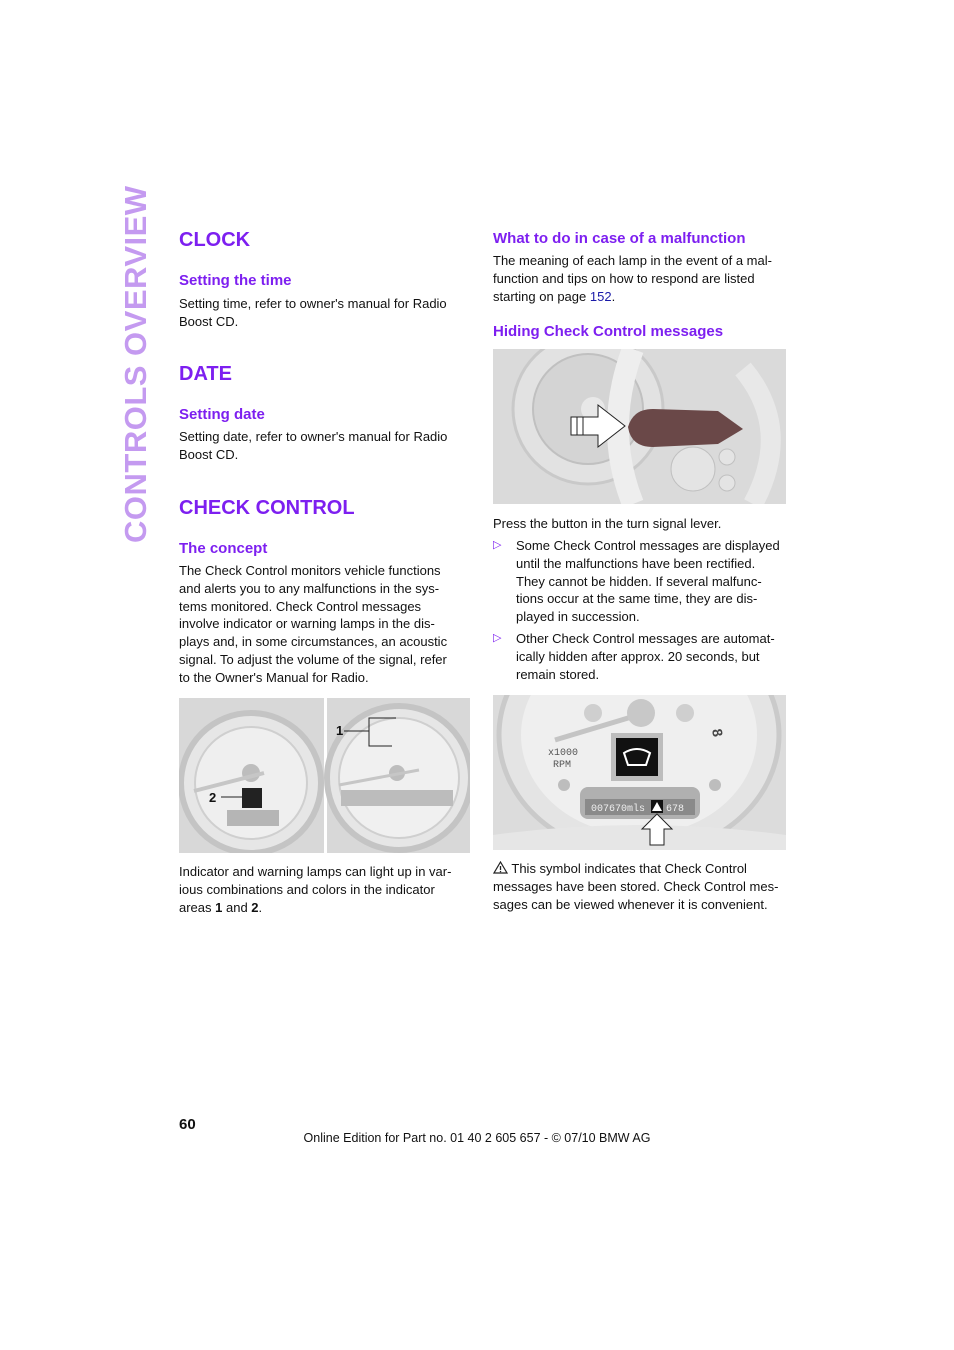 The image size is (954, 1350). Describe the element at coordinates (222, 414) in the screenshot. I see `setting-date-heading: Setting date` at that location.